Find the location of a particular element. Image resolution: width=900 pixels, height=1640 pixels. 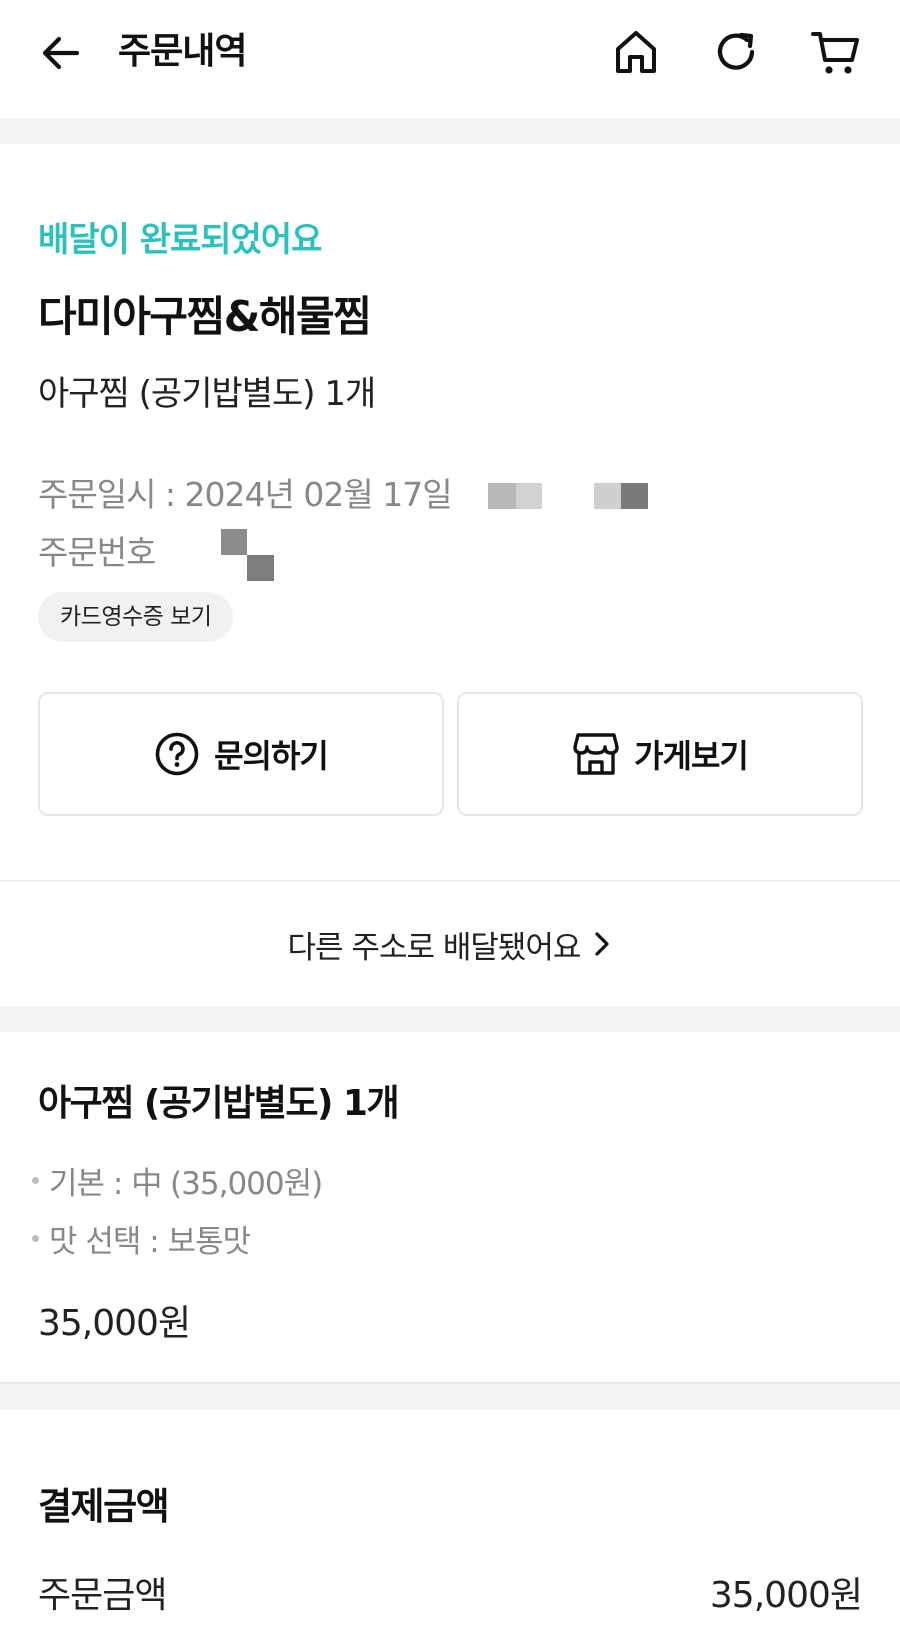

refresh-icon is located at coordinates (736, 51).